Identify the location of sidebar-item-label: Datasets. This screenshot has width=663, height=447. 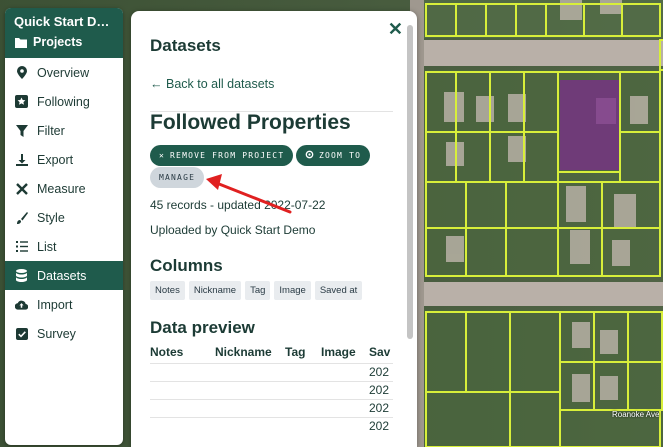
(62, 275).